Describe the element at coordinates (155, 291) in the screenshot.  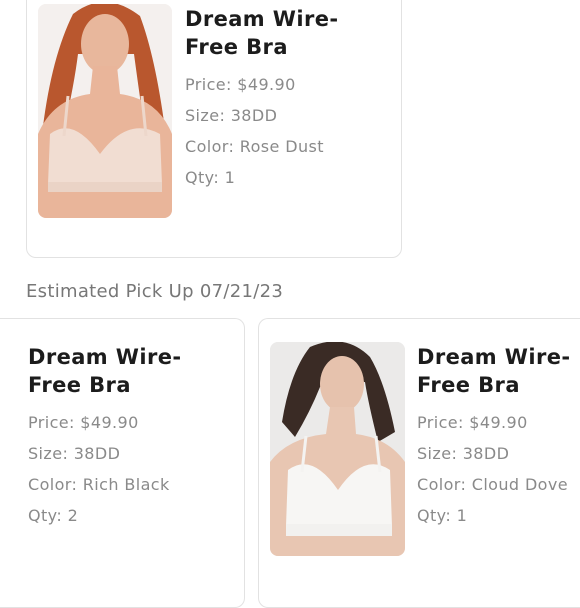
I see `estimated-pickup-label: Estimated Pick Up 07/21/23` at that location.